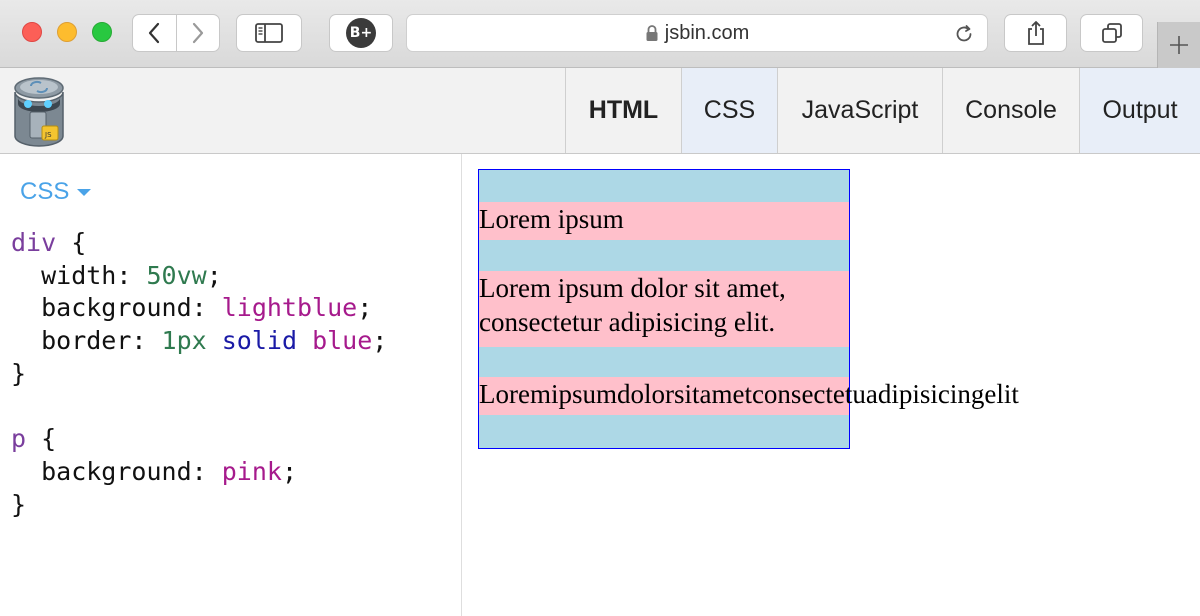 Image resolution: width=1200 pixels, height=616 pixels. I want to click on code-line: width: 50vw;, so click(199, 276).